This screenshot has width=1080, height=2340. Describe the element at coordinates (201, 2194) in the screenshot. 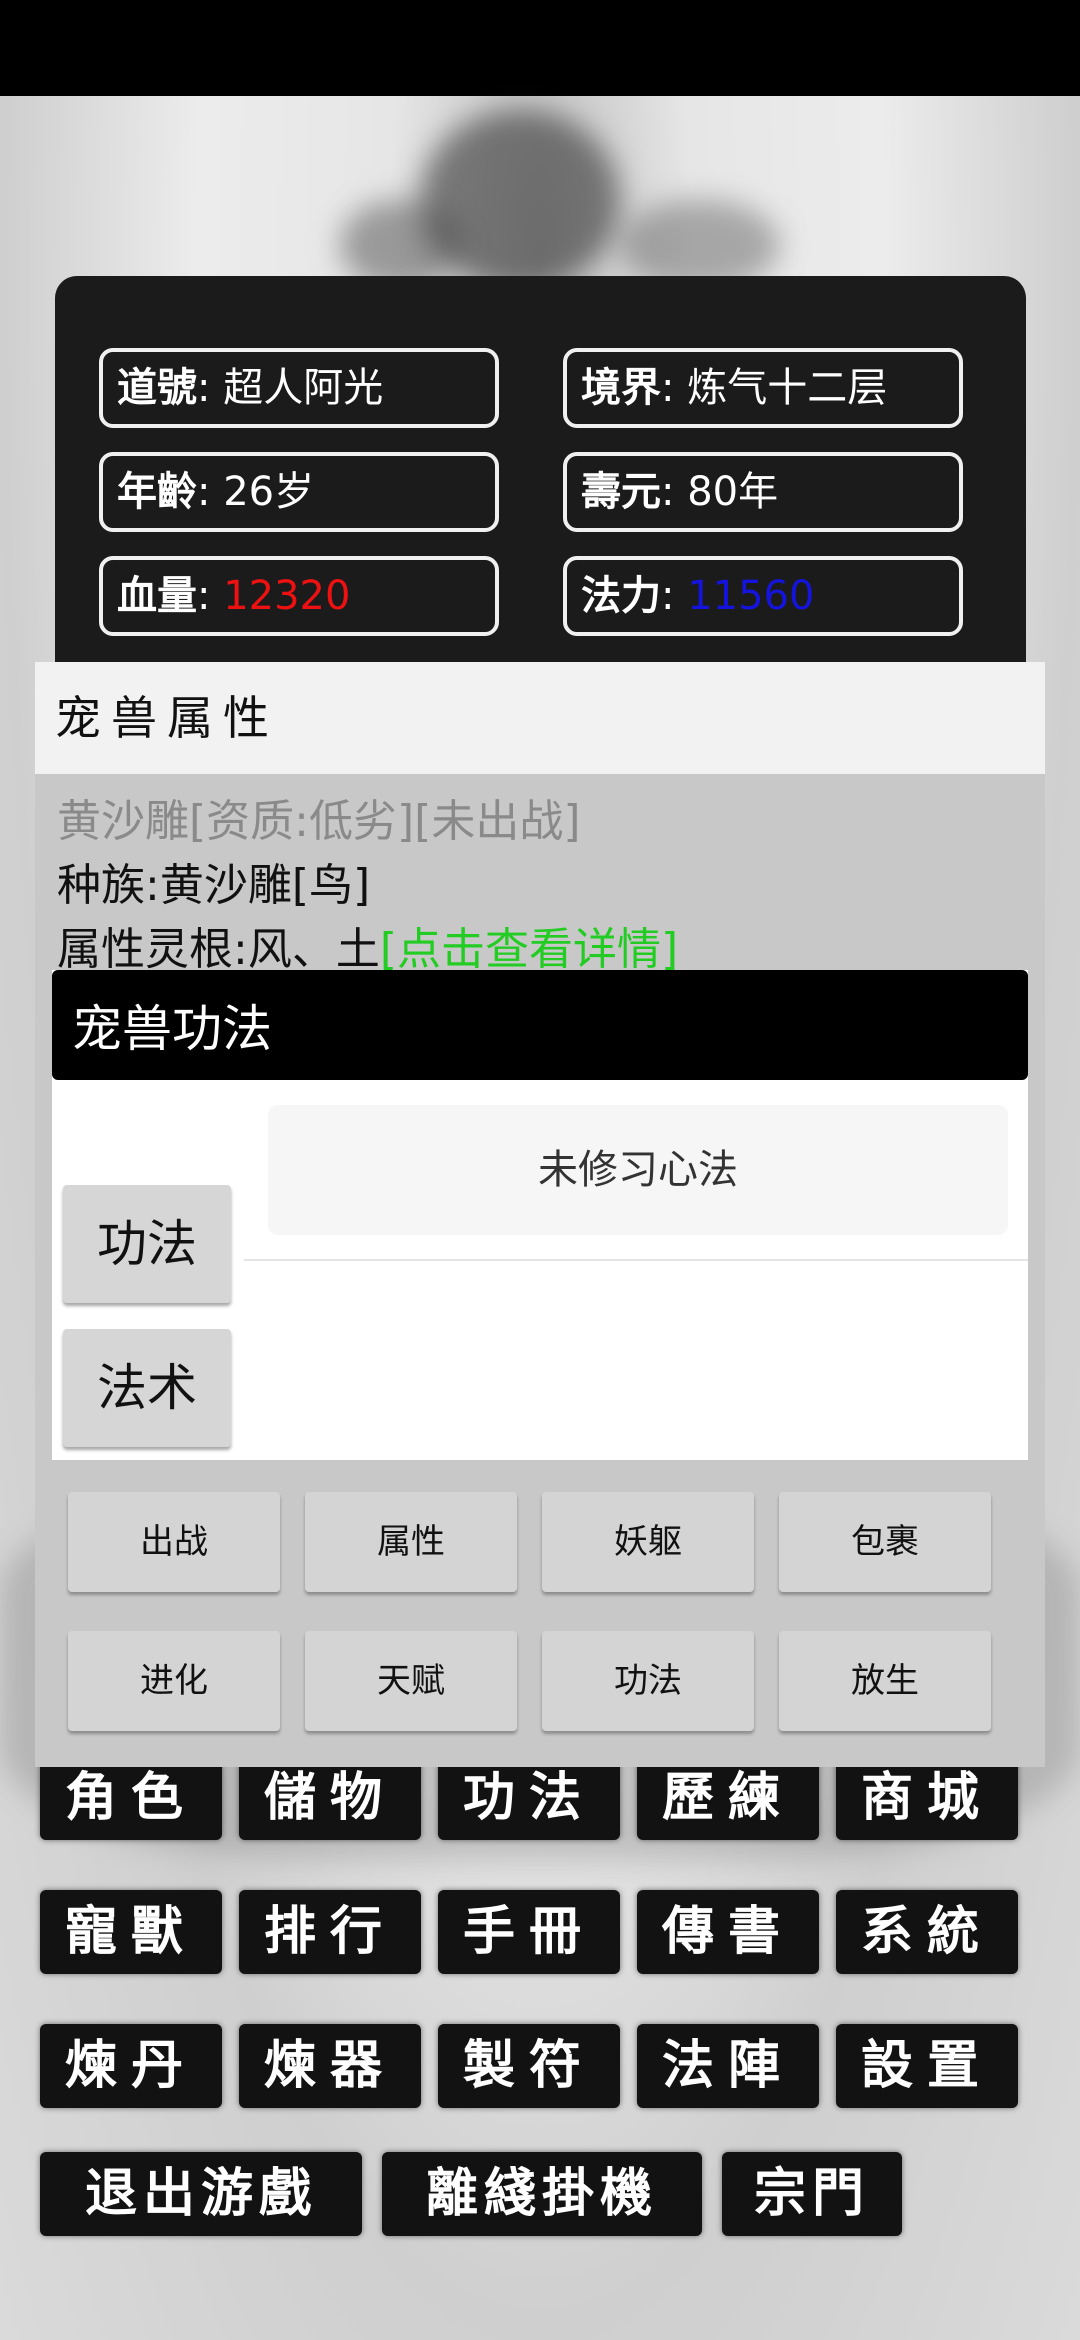

I see `menu-exit-game-button: 退出游戲` at that location.